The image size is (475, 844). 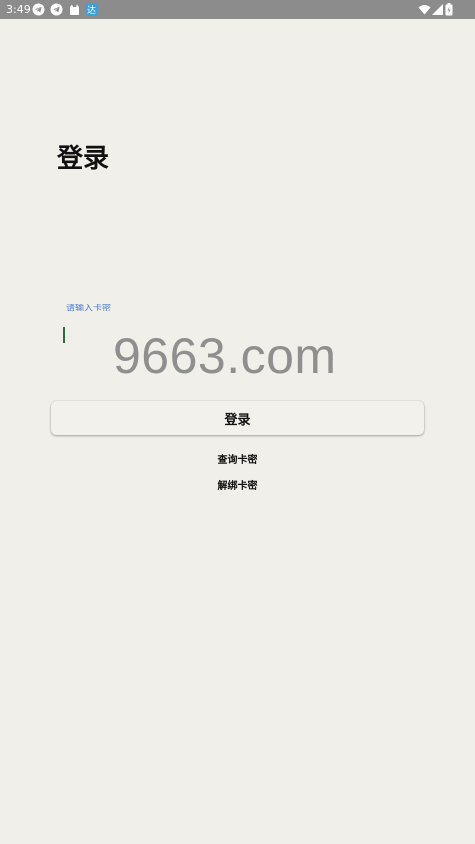 What do you see at coordinates (237, 9) in the screenshot?
I see `status-bar: 3:49 达` at bounding box center [237, 9].